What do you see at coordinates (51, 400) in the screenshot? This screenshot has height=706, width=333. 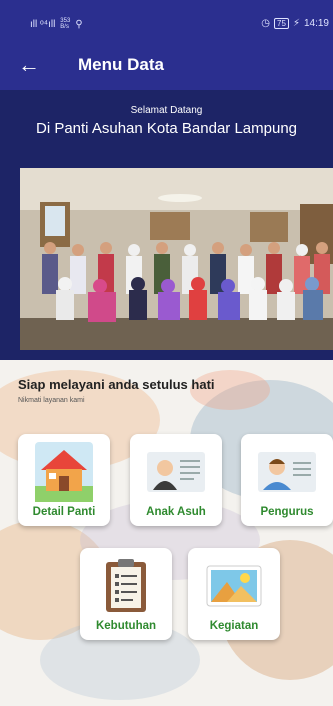 I see `sub-tagline: Nikmati layanan kami` at bounding box center [51, 400].